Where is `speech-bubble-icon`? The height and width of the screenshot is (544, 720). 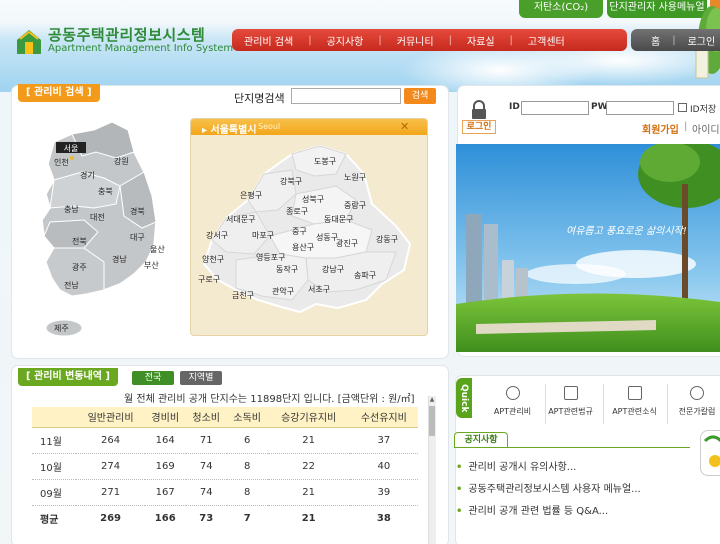
speech-bubble-icon is located at coordinates (697, 393).